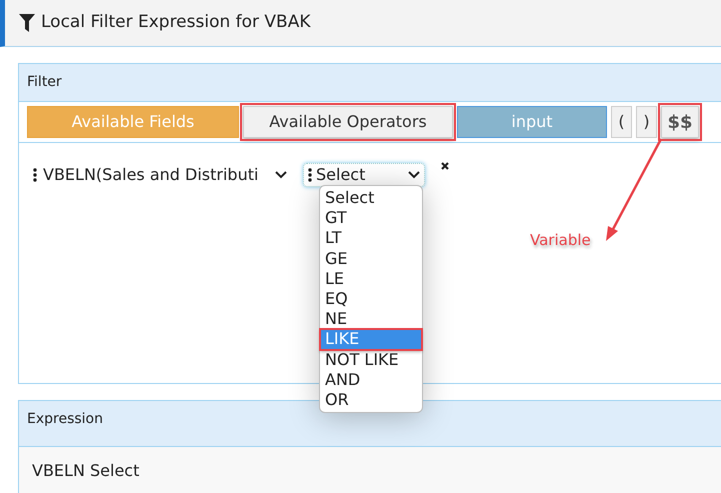 The width and height of the screenshot is (721, 493). Describe the element at coordinates (371, 198) in the screenshot. I see `dropdown-option: Select` at that location.